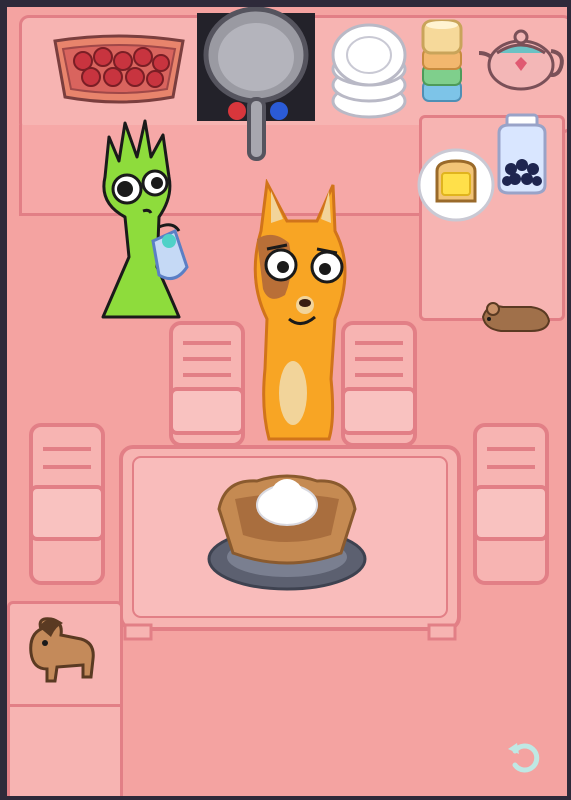  What do you see at coordinates (525, 757) in the screenshot?
I see `reset-icon` at bounding box center [525, 757].